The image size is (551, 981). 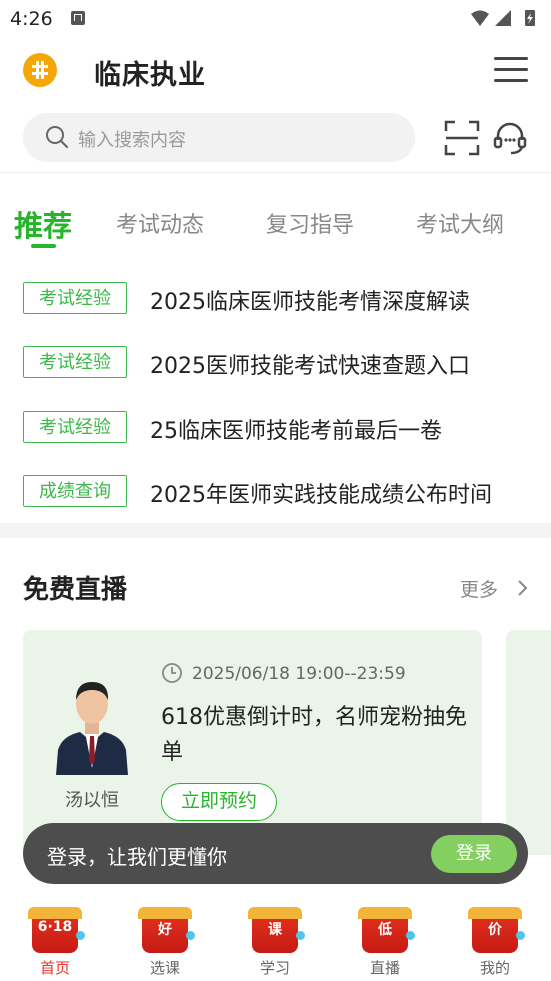 I want to click on tab-exam-outline: 考试大纲, so click(x=460, y=223).